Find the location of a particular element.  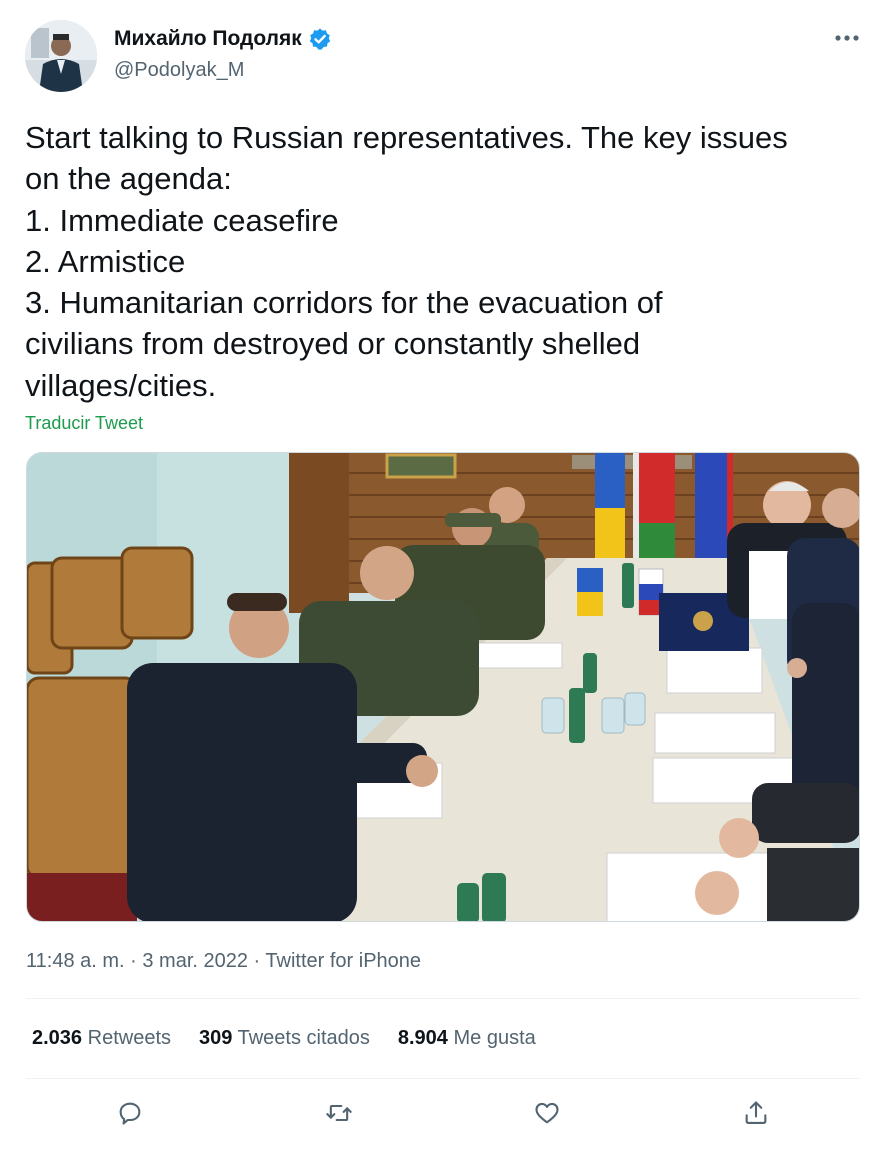

tweet-text-line: villages/cities. is located at coordinates (121, 385).